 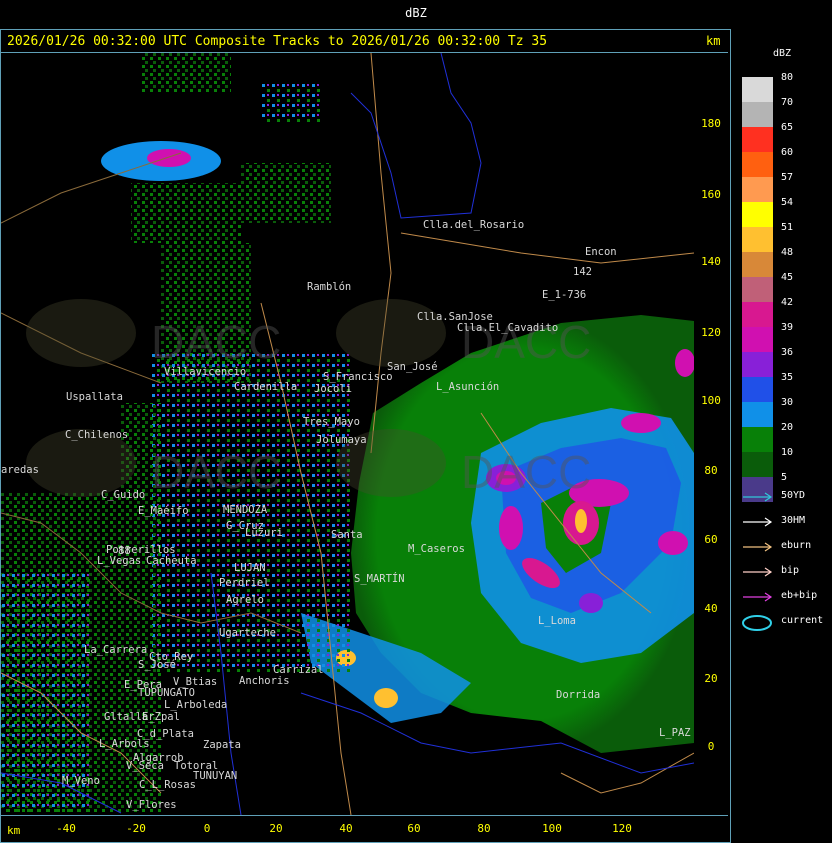 I want to click on legend-label-30: 30, so click(x=787, y=402).